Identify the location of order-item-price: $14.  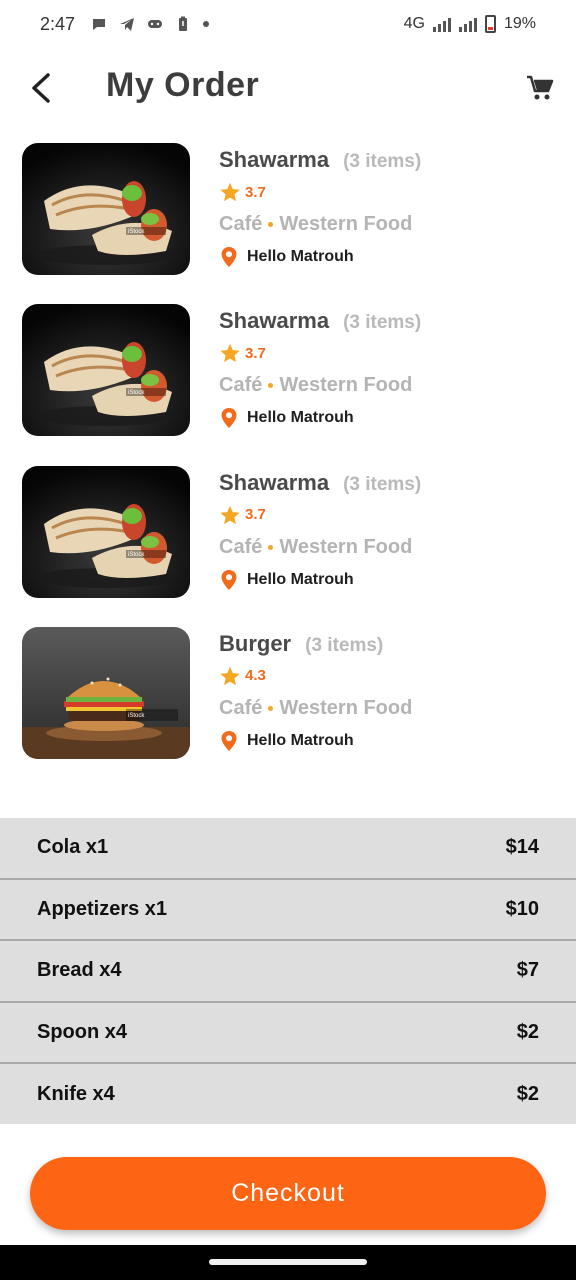
(522, 847).